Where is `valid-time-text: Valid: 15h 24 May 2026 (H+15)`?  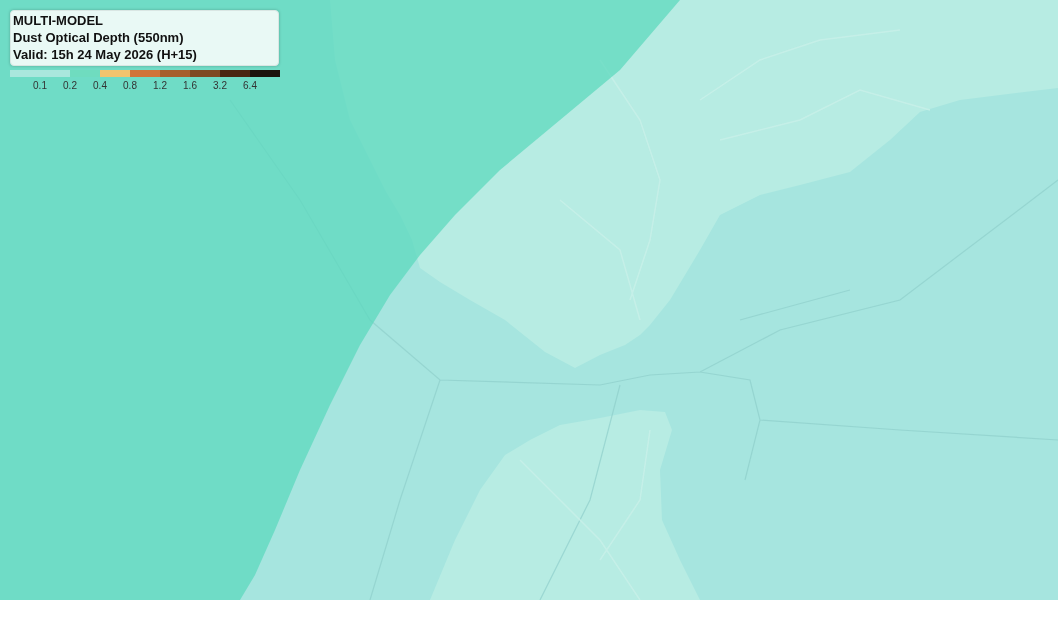
valid-time-text: Valid: 15h 24 May 2026 (H+15) is located at coordinates (105, 54).